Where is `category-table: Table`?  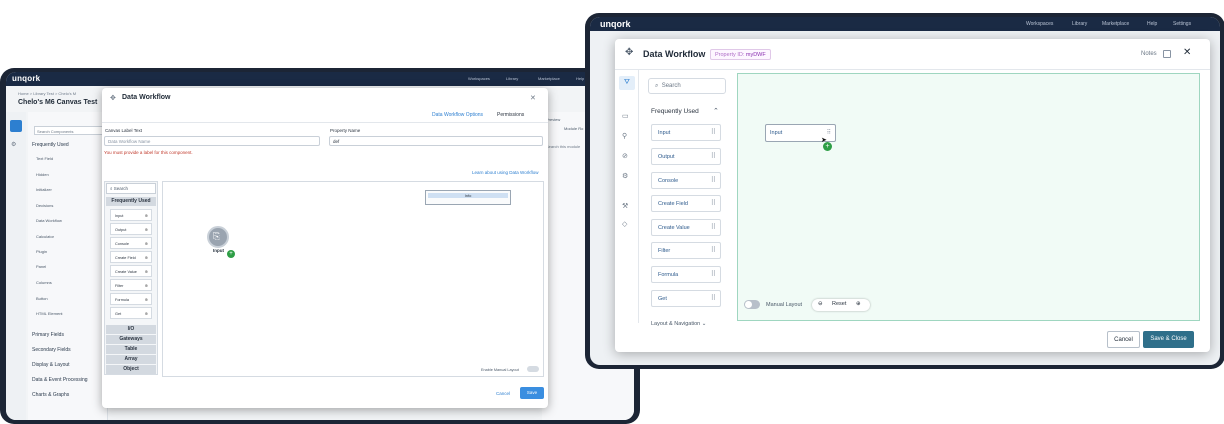
category-table: Table is located at coordinates (131, 349).